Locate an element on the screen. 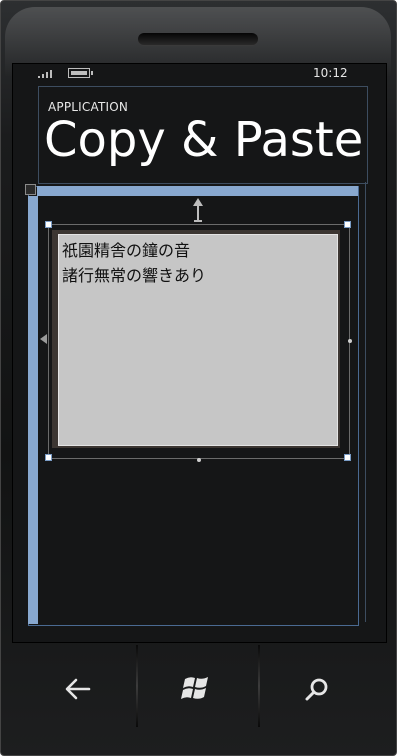 Image resolution: width=397 pixels, height=756 pixels. grid-column-rail is located at coordinates (197, 191).